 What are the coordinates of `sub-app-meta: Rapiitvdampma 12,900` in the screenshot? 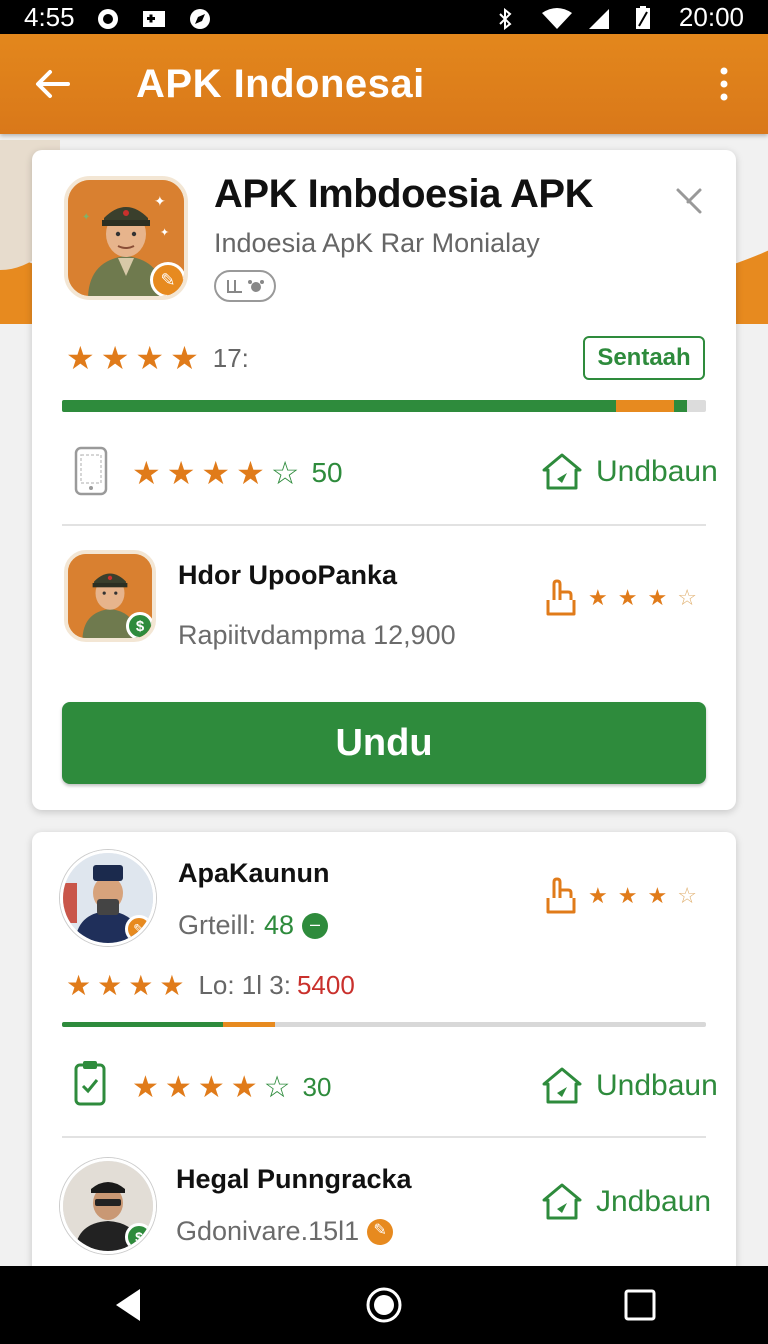 It's located at (317, 635).